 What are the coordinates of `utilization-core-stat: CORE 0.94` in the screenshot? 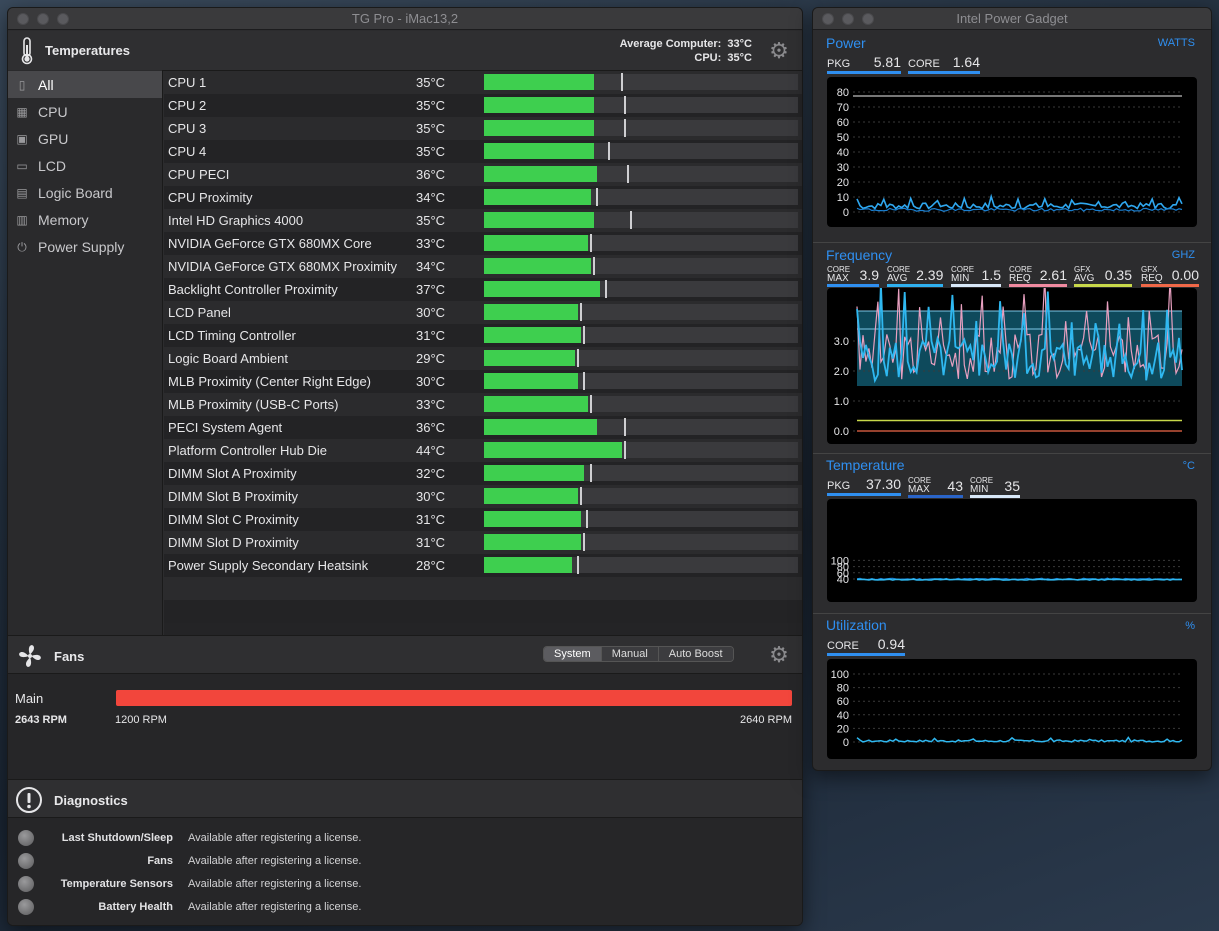 It's located at (866, 646).